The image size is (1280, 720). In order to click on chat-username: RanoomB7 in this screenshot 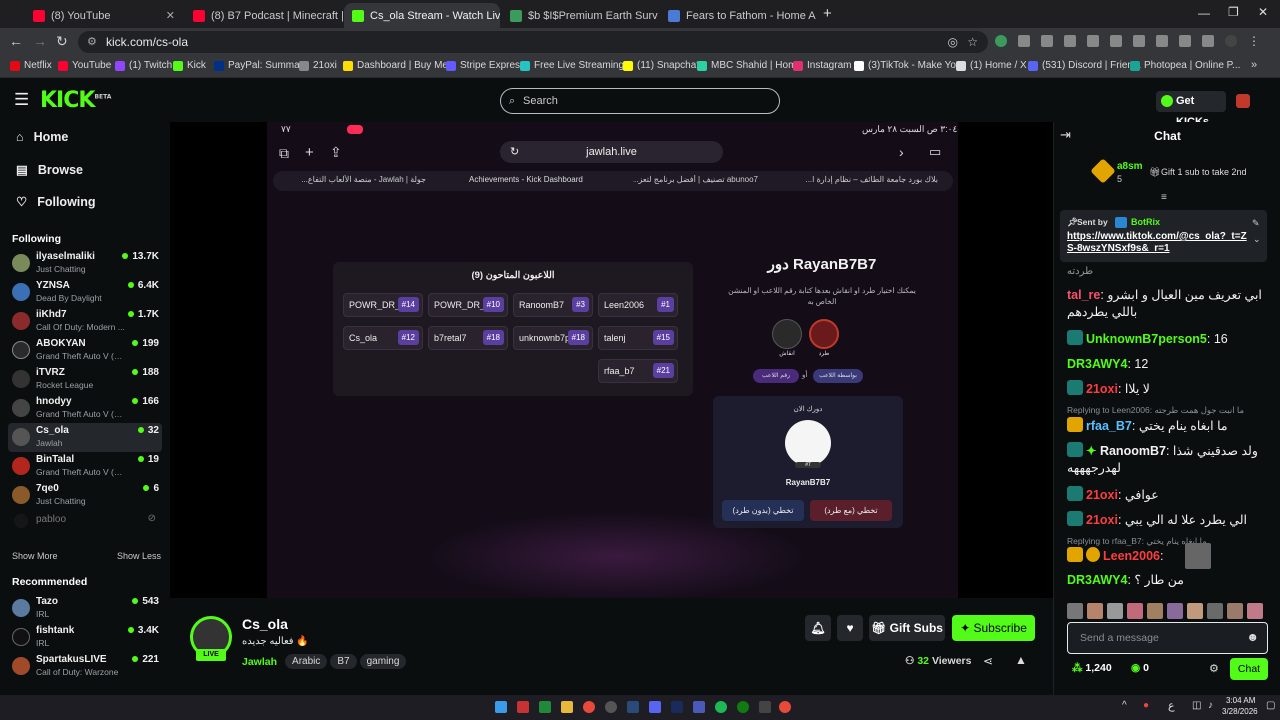, I will do `click(1133, 451)`.